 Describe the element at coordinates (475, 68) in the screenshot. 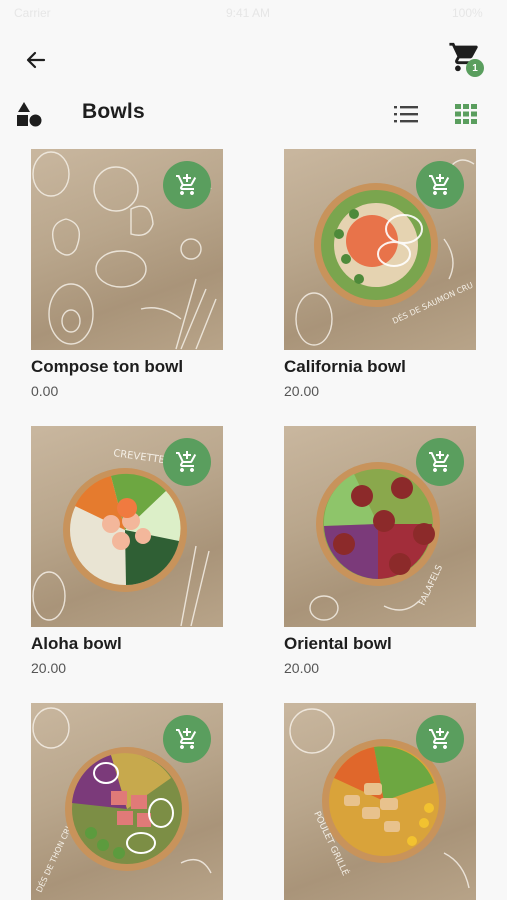

I see `cart-count-badge: 1` at that location.